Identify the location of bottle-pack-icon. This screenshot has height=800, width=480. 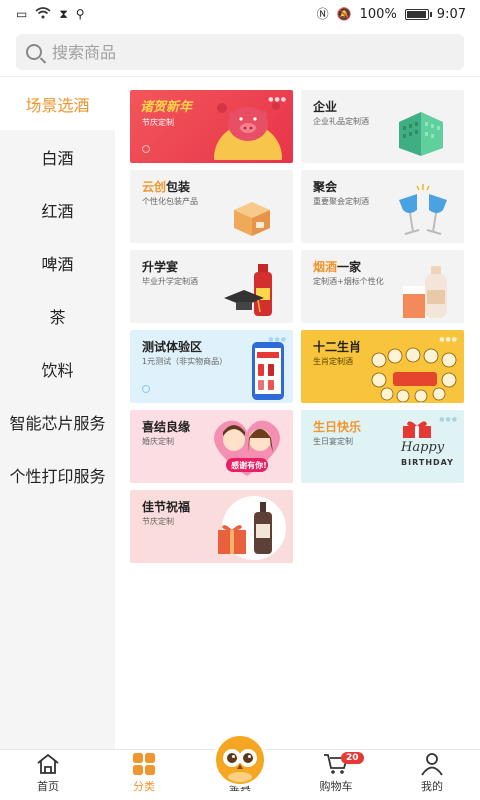
(425, 292).